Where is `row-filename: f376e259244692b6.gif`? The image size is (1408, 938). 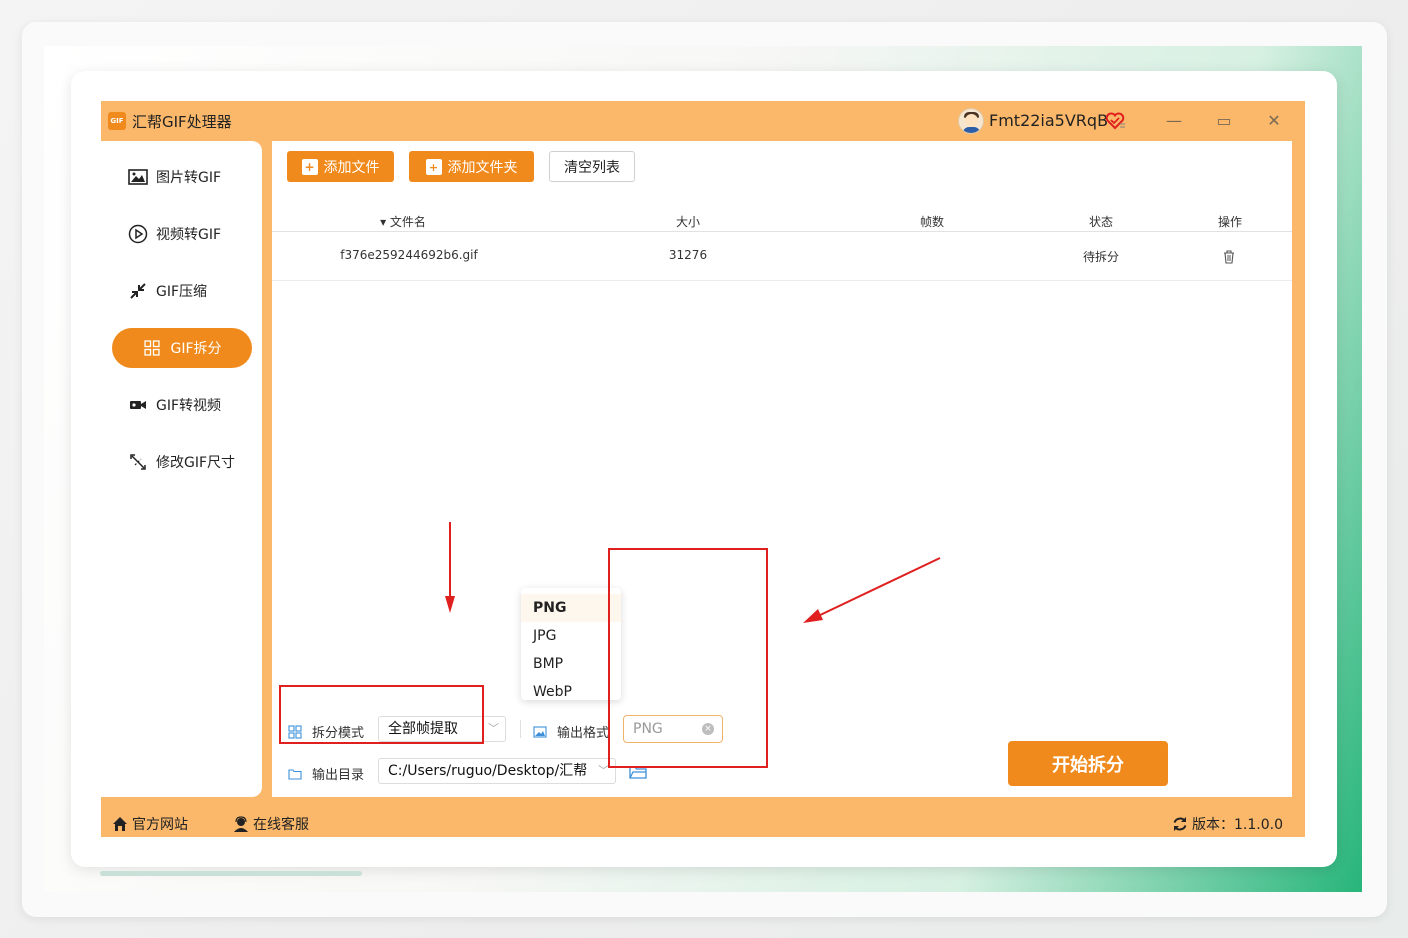
row-filename: f376e259244692b6.gif is located at coordinates (409, 255).